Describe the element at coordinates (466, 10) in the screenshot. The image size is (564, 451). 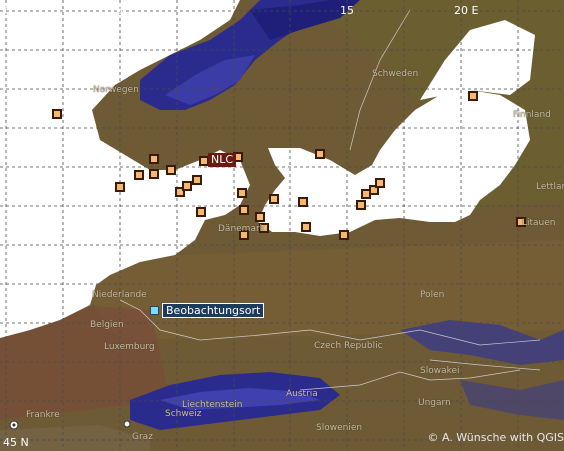
I see `lon-label-20: 20 E` at that location.